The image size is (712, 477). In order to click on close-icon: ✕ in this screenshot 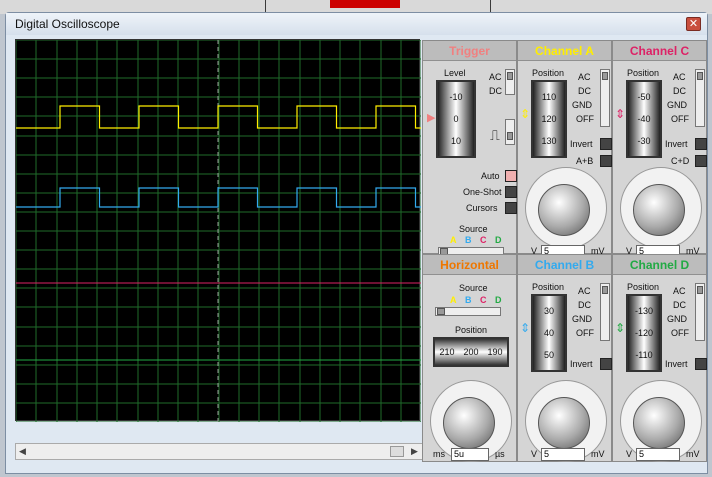, I will do `click(693, 24)`.